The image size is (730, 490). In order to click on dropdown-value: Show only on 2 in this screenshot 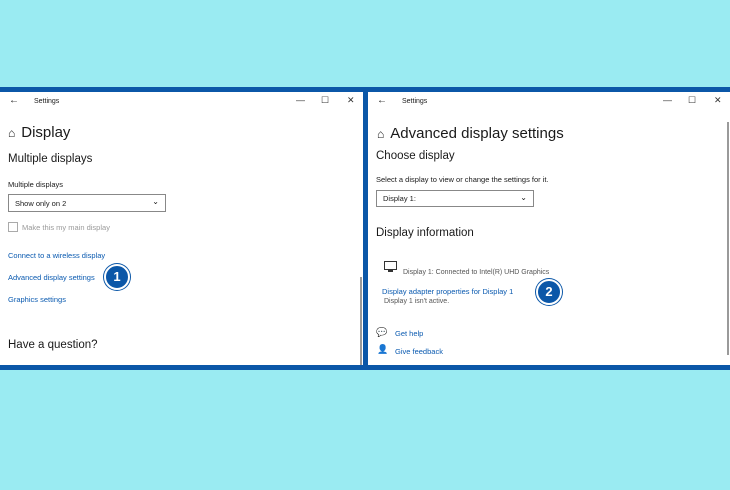, I will do `click(41, 203)`.